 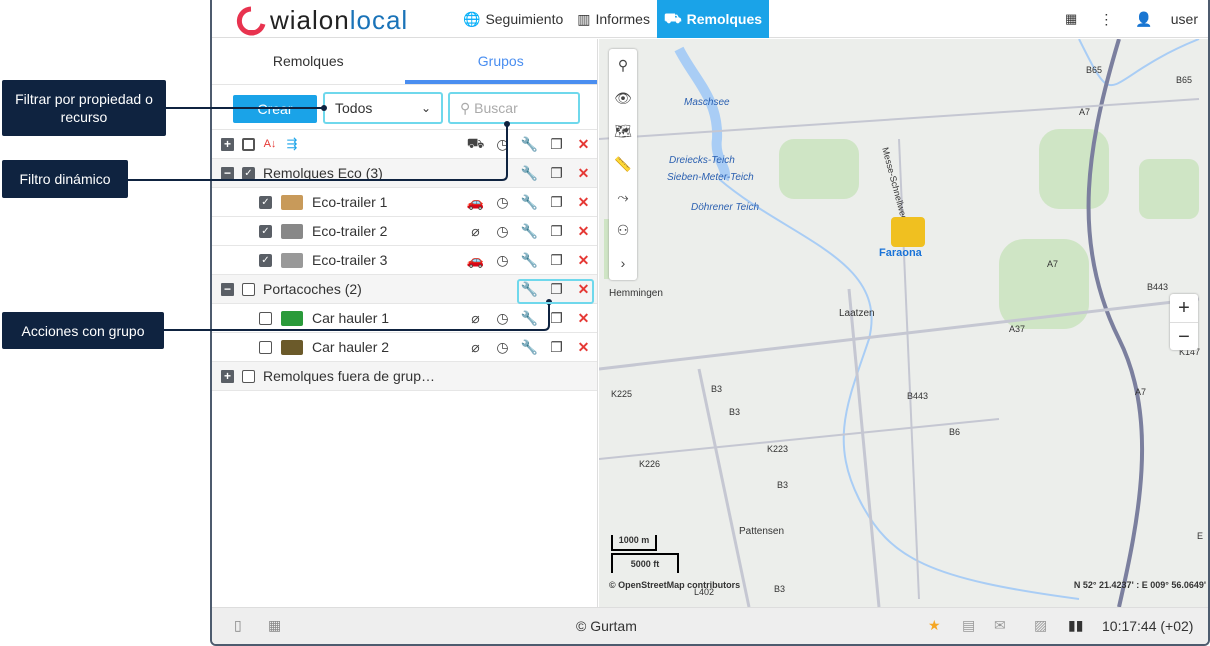 I want to click on group-tree-icon: ⇶, so click(x=292, y=144).